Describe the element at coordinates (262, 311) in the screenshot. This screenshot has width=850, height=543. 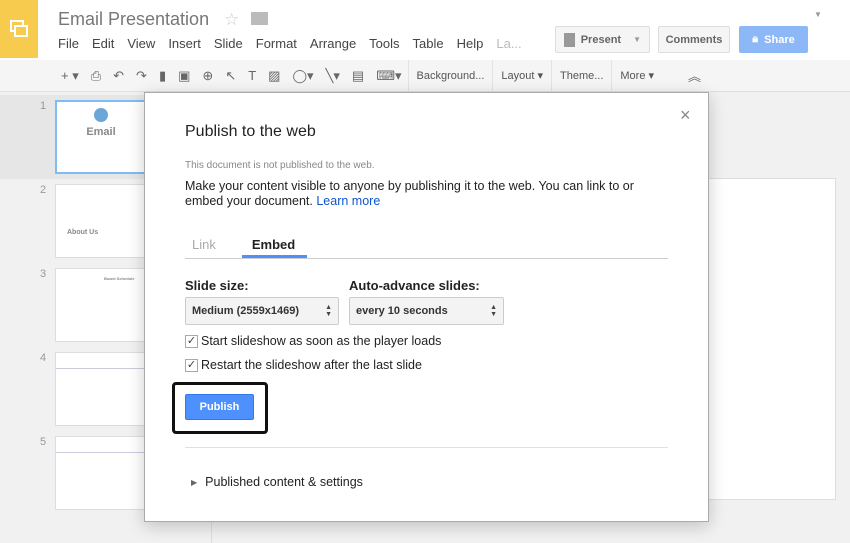
I see `slide-size-select: Medium (2559x1469) ▲ ▼` at that location.